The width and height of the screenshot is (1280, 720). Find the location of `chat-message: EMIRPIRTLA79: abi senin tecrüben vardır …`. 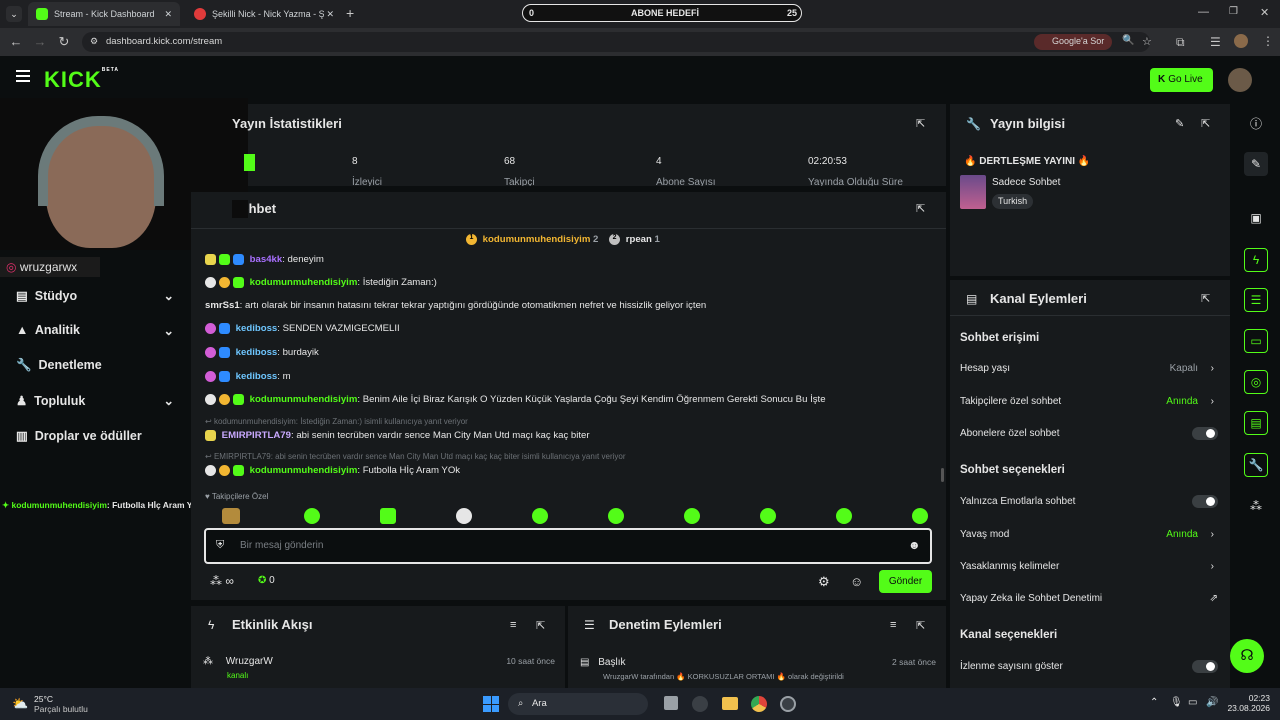

chat-message: EMIRPIRTLA79: abi senin tecrüben vardır … is located at coordinates (397, 435).